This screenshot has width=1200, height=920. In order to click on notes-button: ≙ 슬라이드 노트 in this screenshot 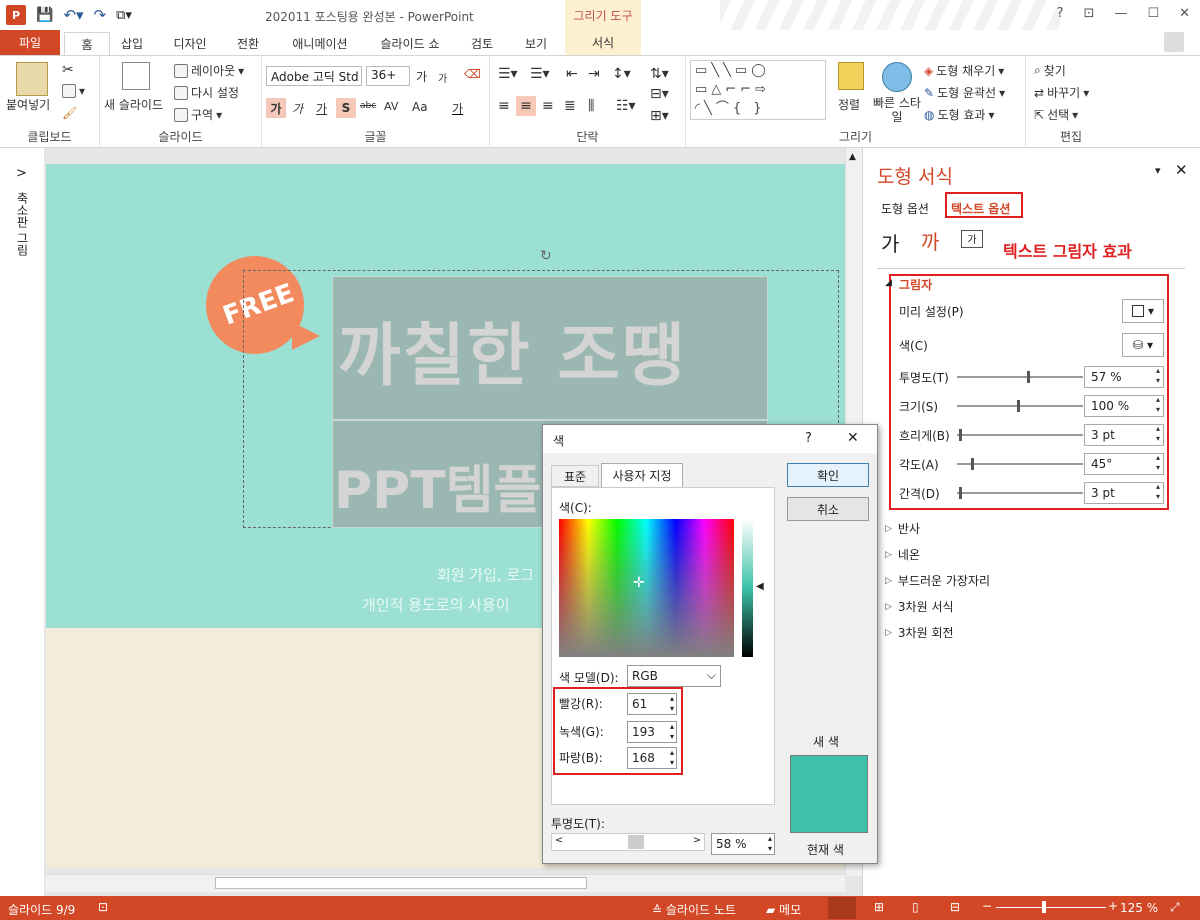, I will do `click(694, 909)`.